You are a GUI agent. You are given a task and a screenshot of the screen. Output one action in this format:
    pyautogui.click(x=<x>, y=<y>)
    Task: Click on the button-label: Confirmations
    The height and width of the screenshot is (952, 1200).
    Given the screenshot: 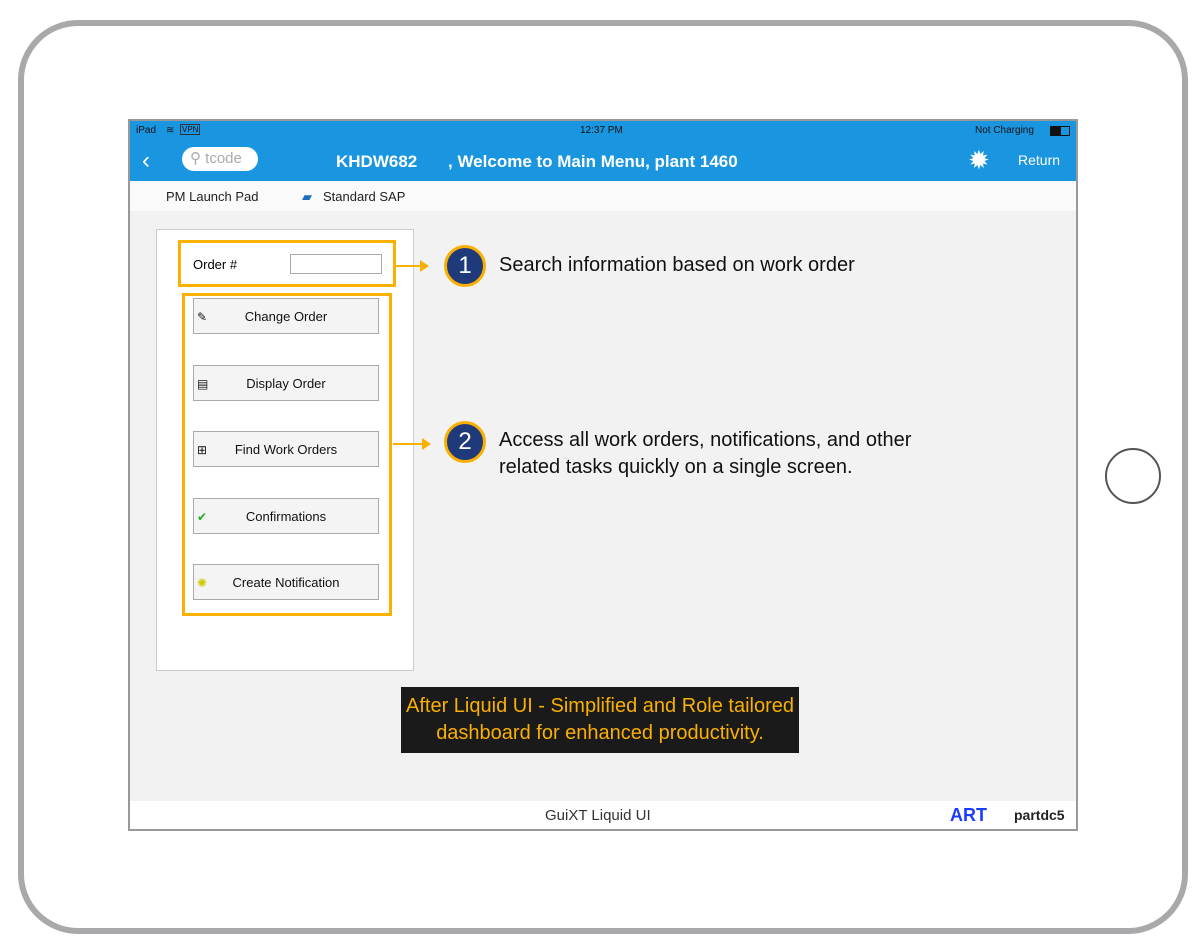 What is the action you would take?
    pyautogui.click(x=286, y=516)
    